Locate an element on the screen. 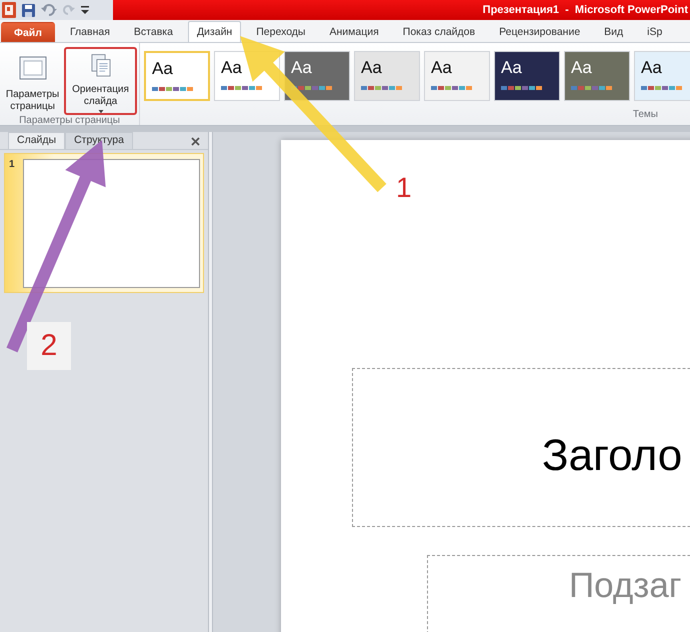 This screenshot has height=632, width=690. ribbon-tab: Вид is located at coordinates (613, 31).